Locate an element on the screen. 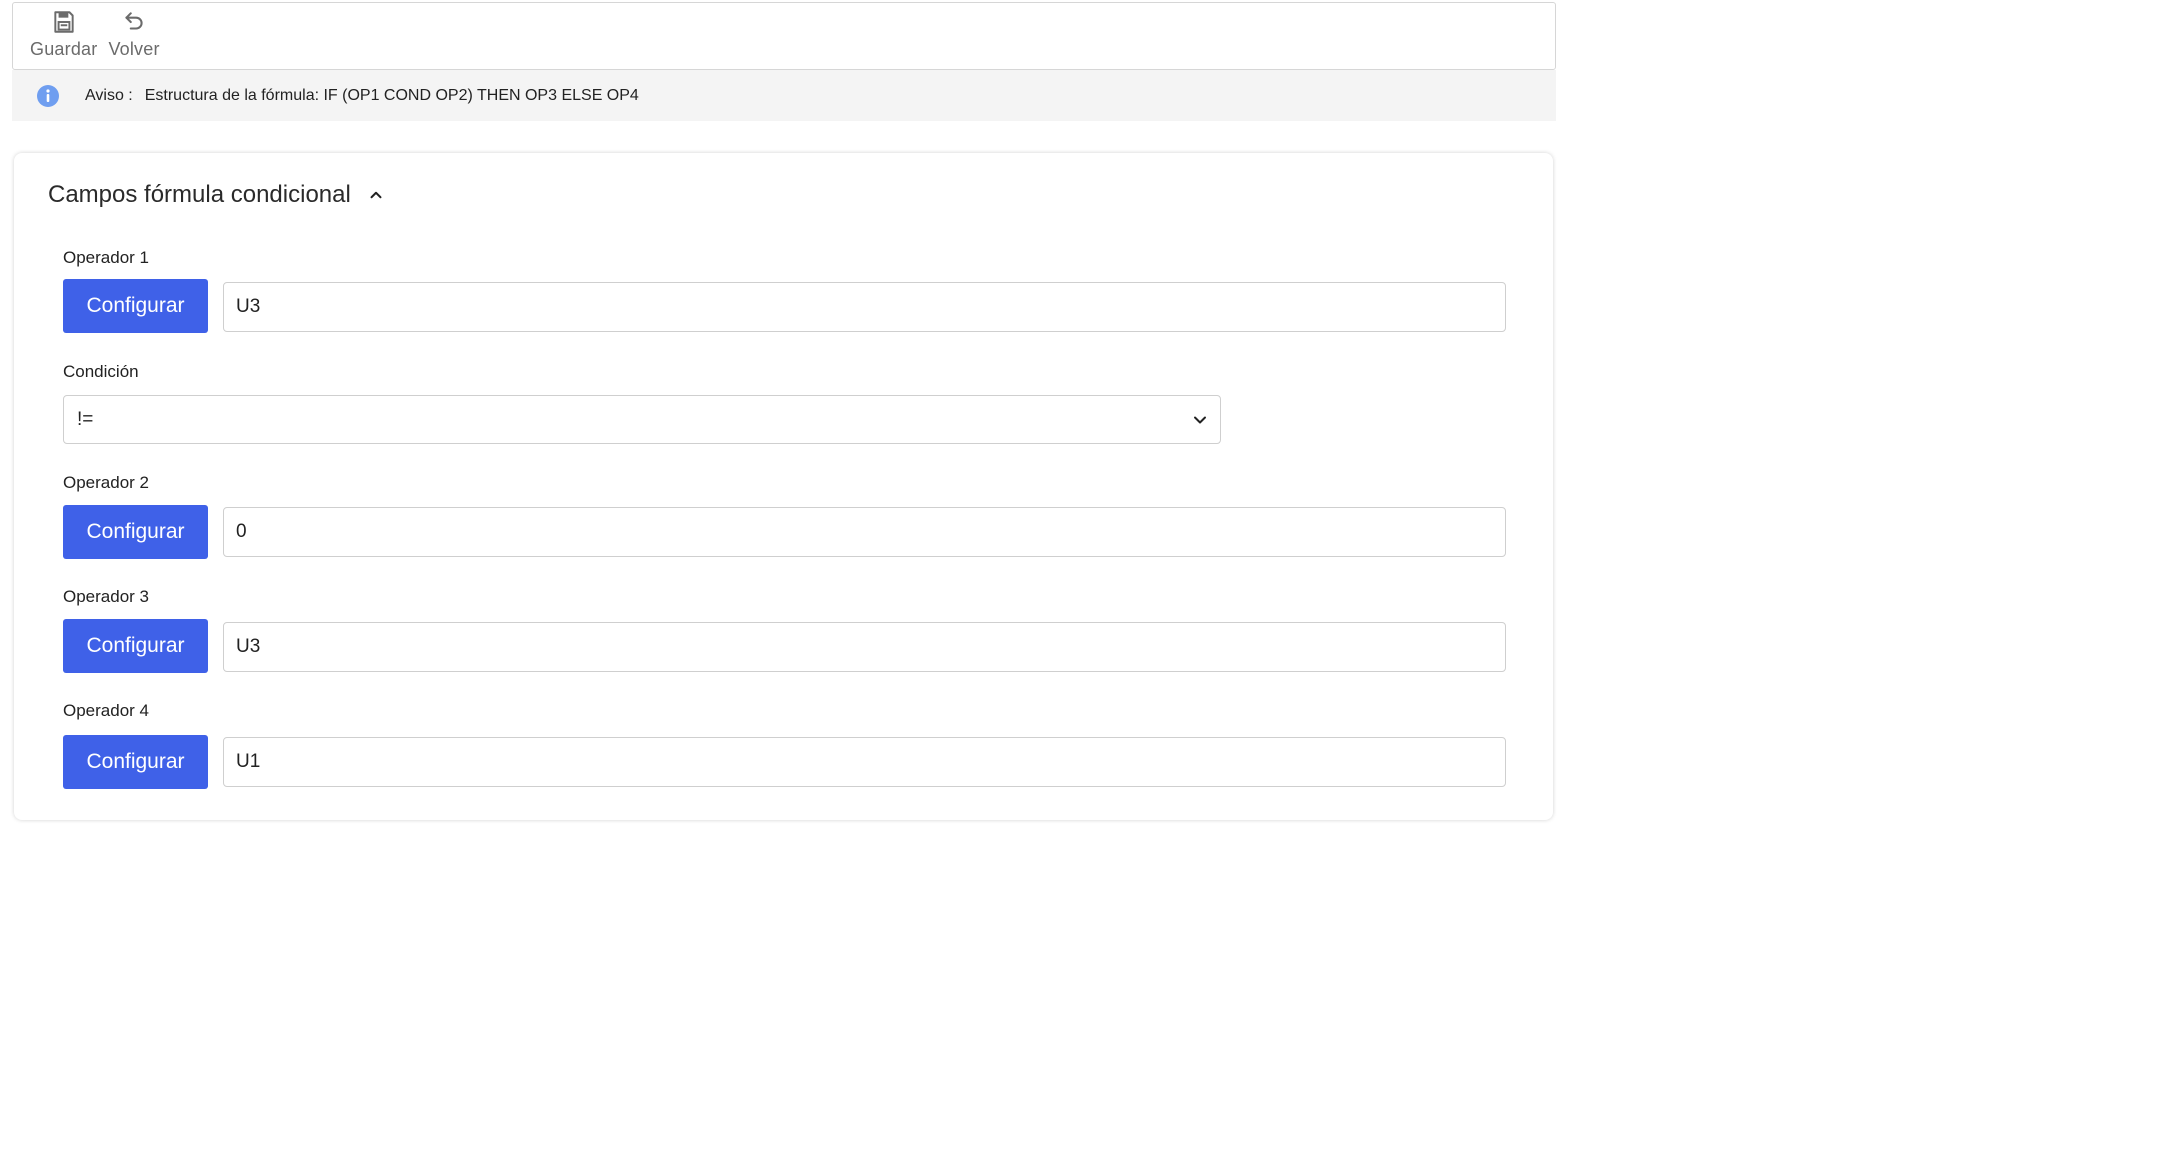 Image resolution: width=2168 pixels, height=1156 pixels. save-label: Guardar is located at coordinates (64, 49).